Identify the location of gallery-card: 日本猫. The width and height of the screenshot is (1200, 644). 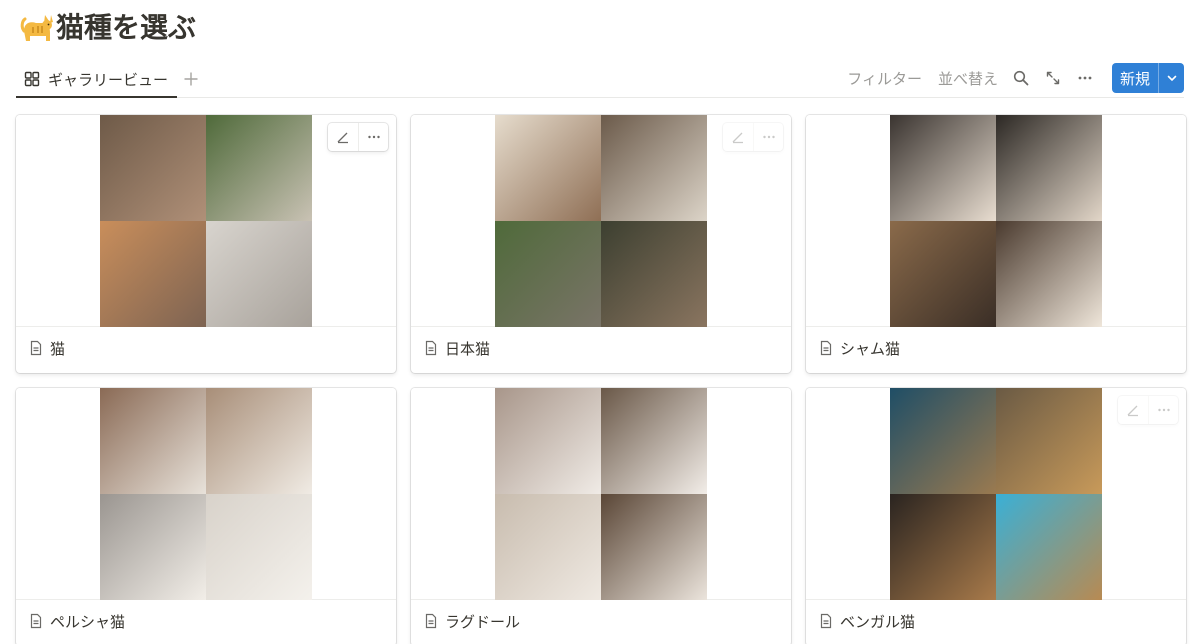
(601, 244).